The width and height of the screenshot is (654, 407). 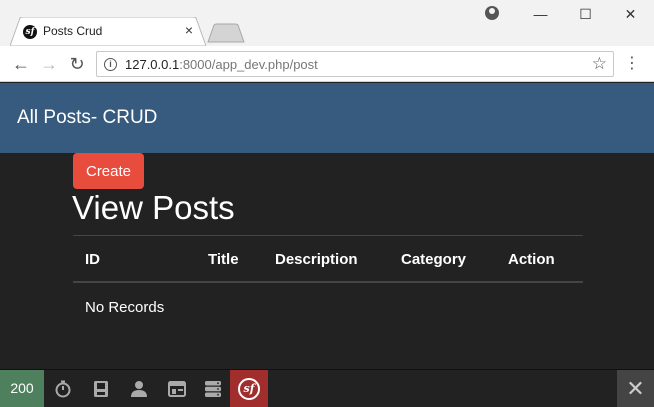 I want to click on forward-arrow-icon: →, so click(x=49, y=64).